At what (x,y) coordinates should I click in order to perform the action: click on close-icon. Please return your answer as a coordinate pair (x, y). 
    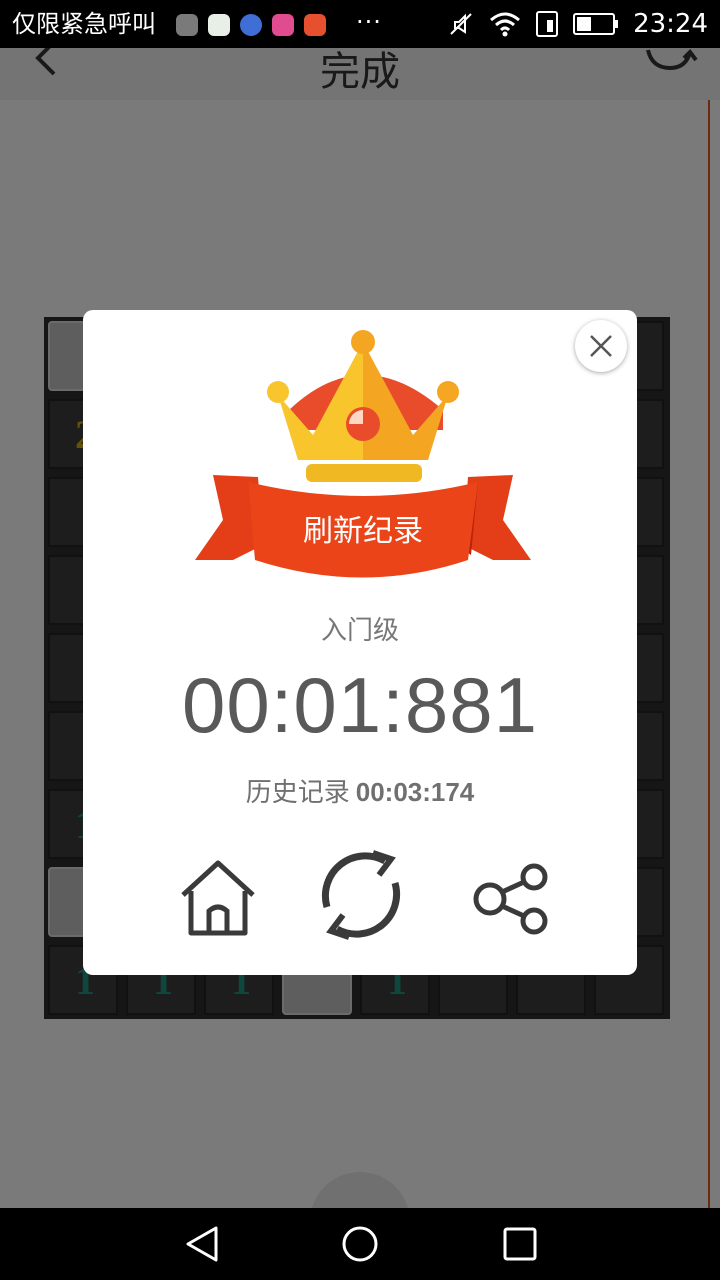
    Looking at the image, I should click on (601, 346).